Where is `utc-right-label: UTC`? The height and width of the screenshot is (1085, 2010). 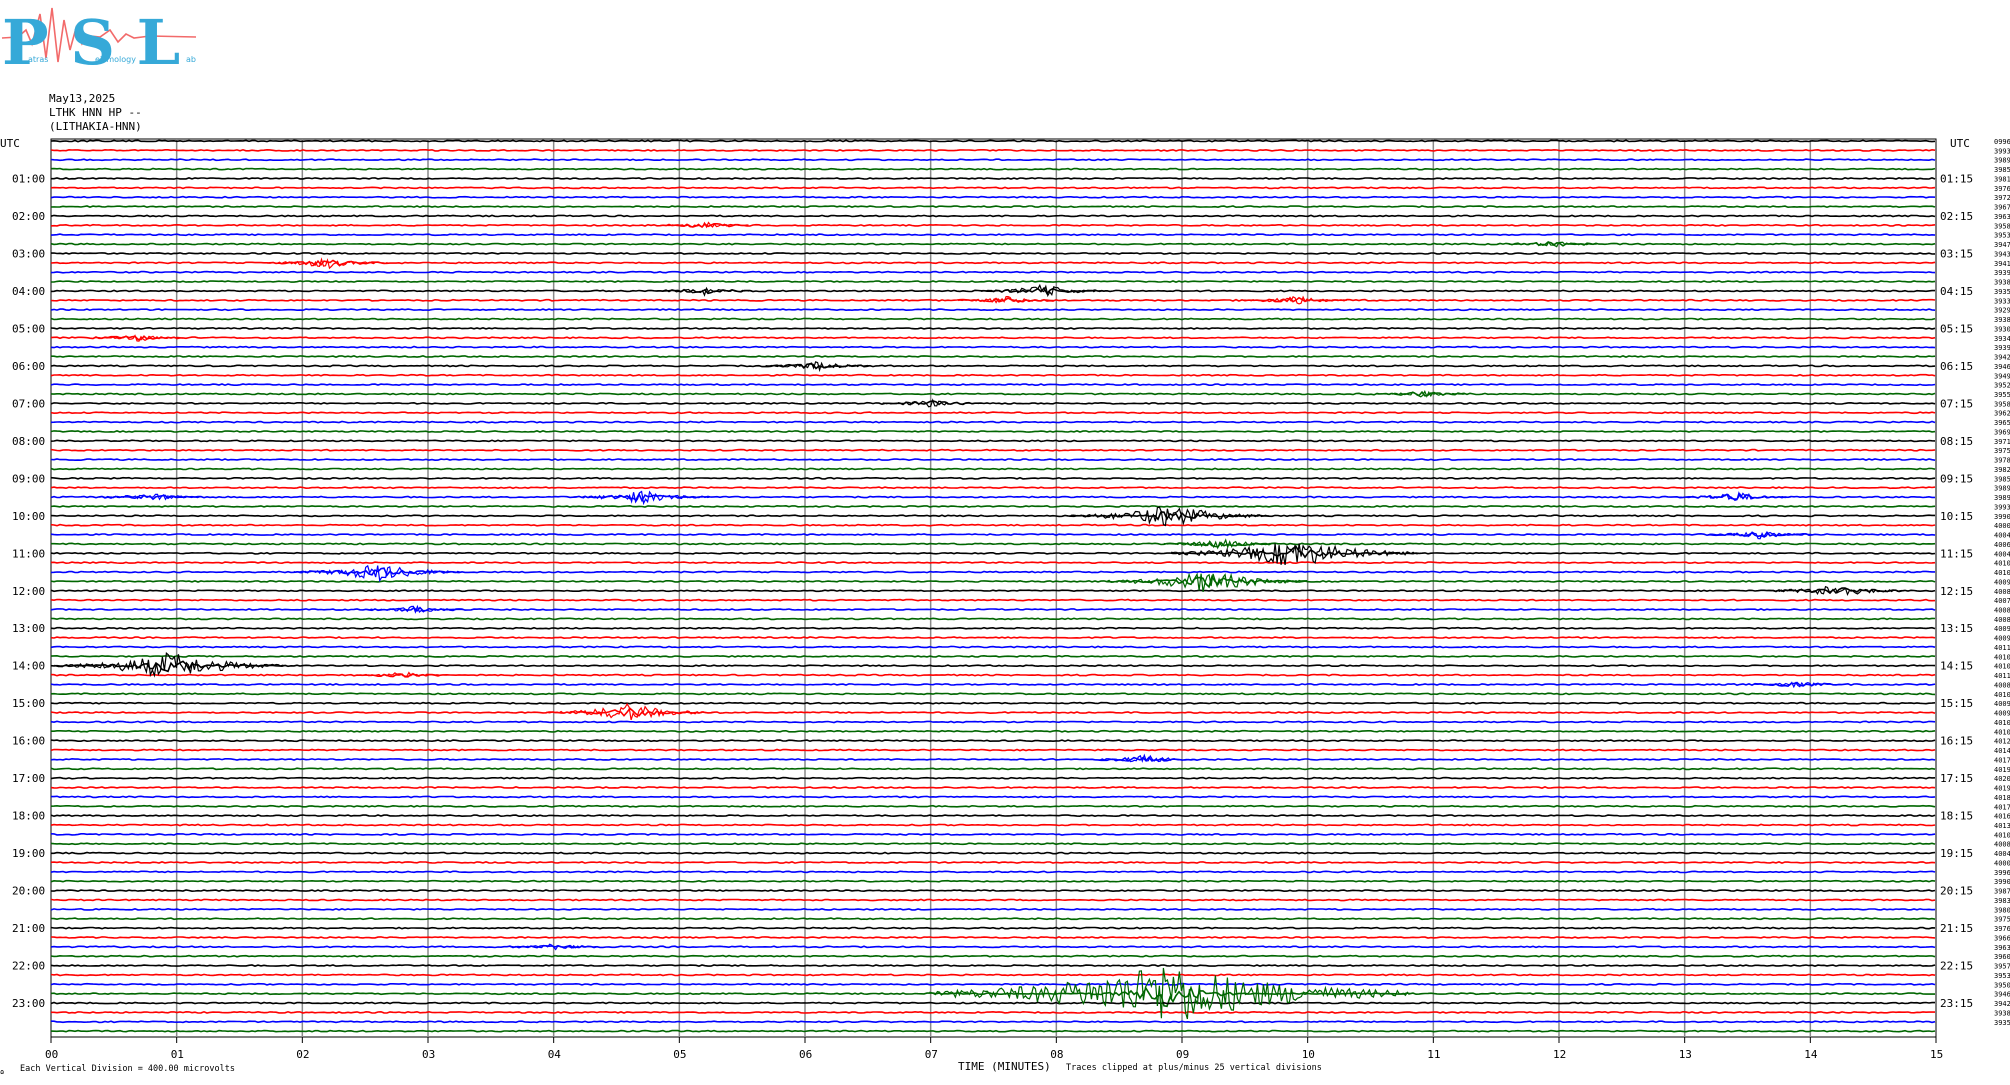
utc-right-label: UTC is located at coordinates (1960, 143).